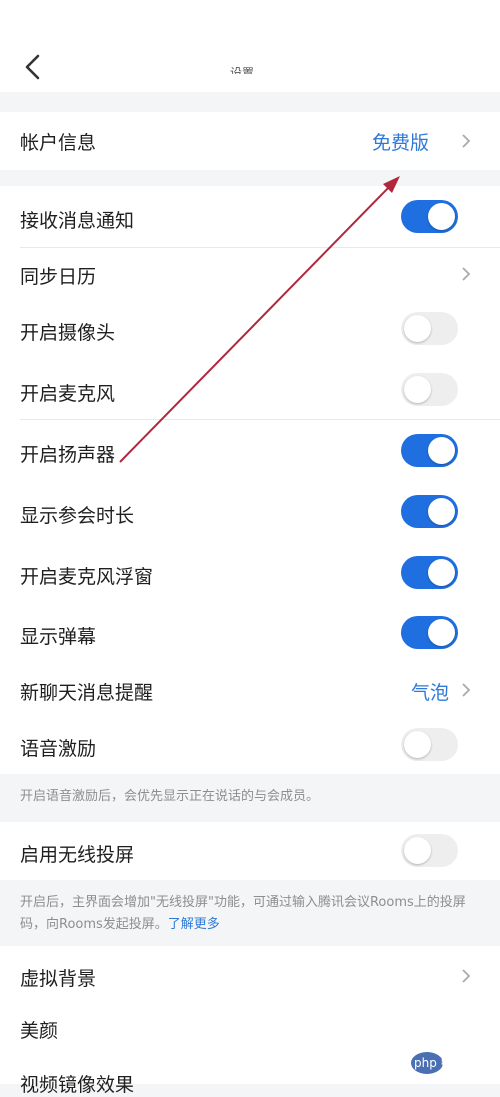  What do you see at coordinates (194, 924) in the screenshot?
I see `learn-more-link: 了解更多` at bounding box center [194, 924].